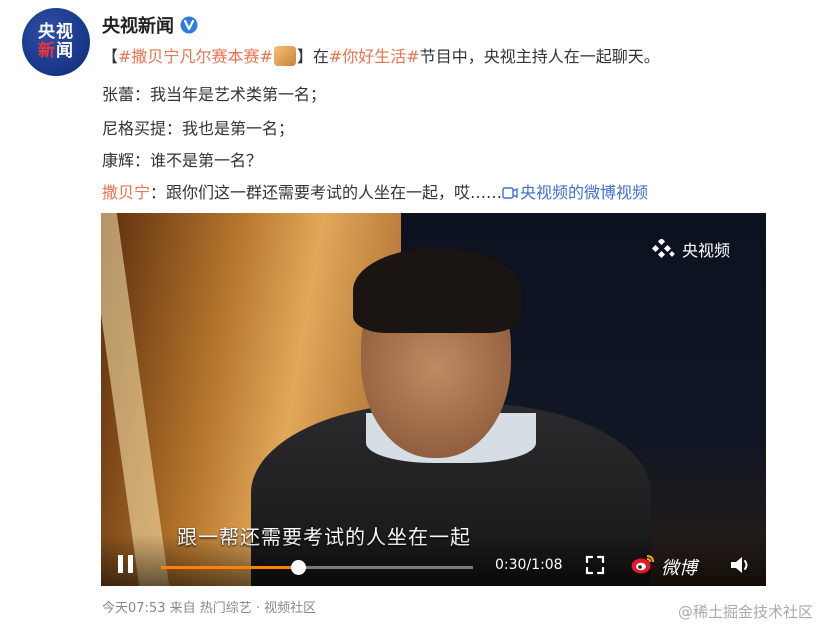 Image resolution: width=831 pixels, height=640 pixels. I want to click on video-source-link: 央视频的微博视频, so click(575, 192).